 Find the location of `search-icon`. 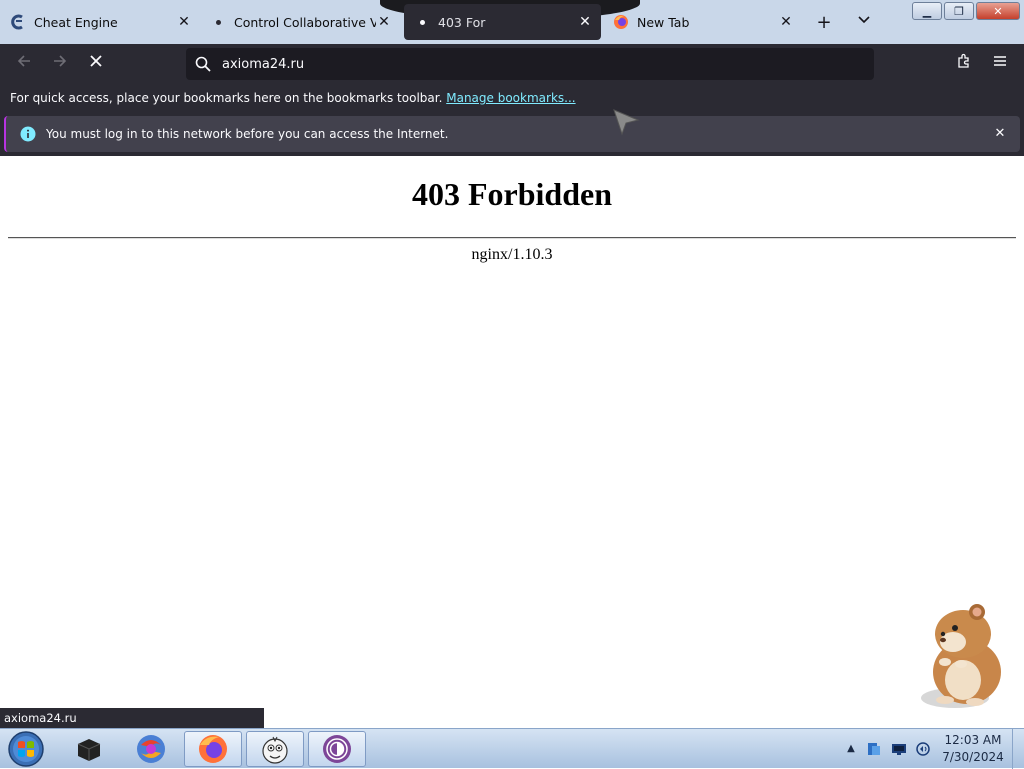

search-icon is located at coordinates (203, 64).